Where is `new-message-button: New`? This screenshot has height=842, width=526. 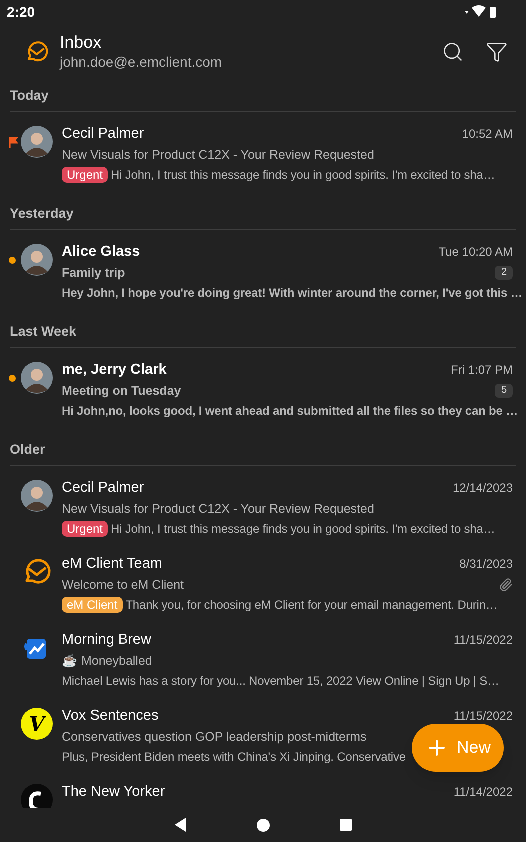
new-message-button: New is located at coordinates (458, 748).